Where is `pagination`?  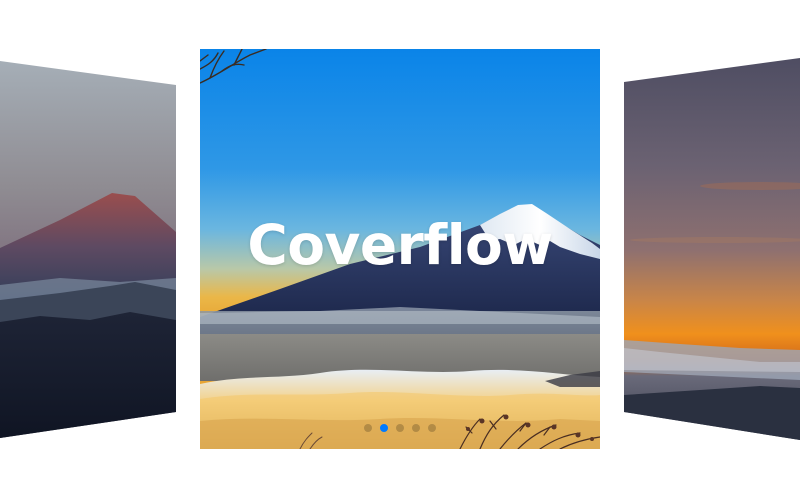
pagination is located at coordinates (400, 428).